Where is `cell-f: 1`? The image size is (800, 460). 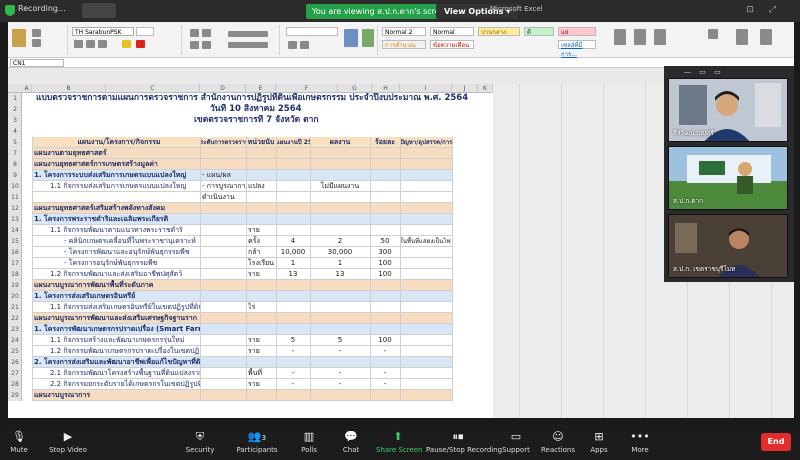
cell-f: 1 is located at coordinates (340, 263).